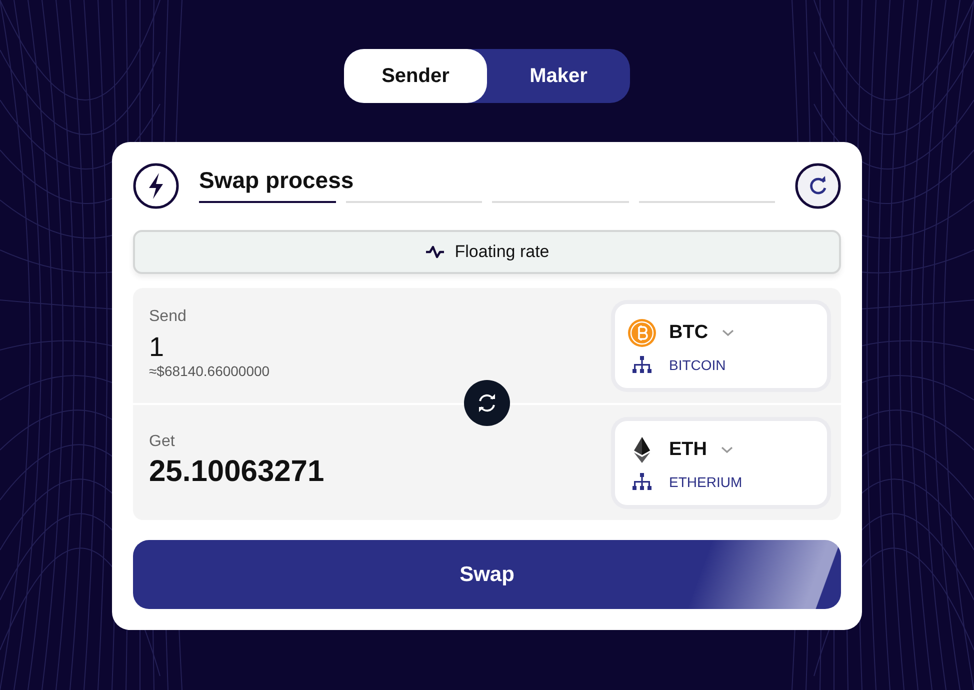 This screenshot has height=690, width=974. What do you see at coordinates (277, 181) in the screenshot?
I see `card-title: Swap process` at bounding box center [277, 181].